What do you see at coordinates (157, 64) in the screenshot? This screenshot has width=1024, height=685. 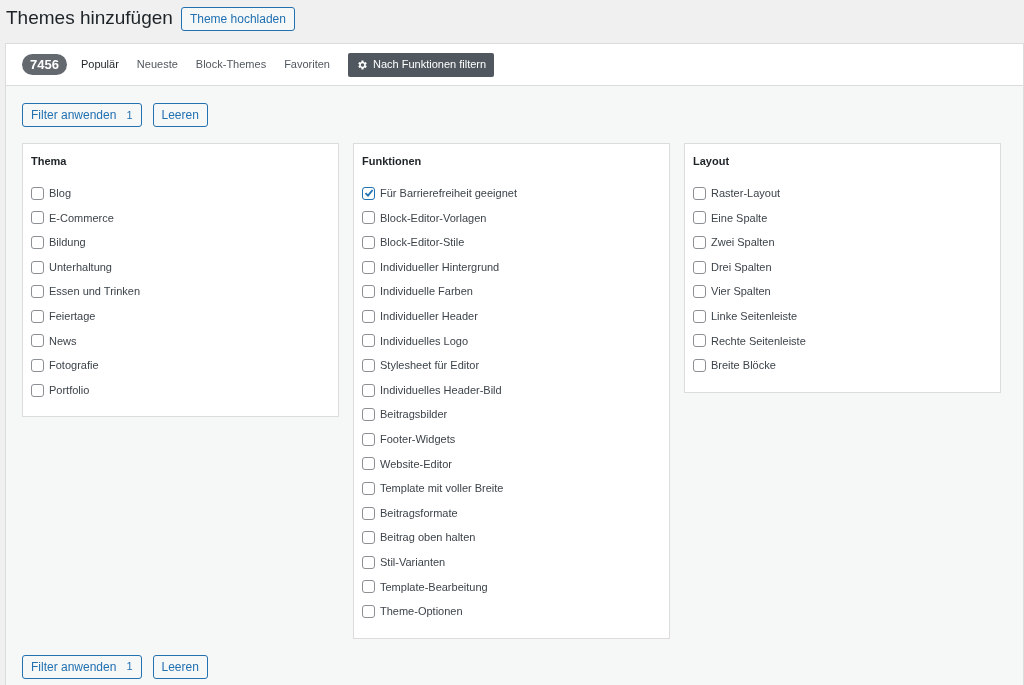 I see `tab: Neueste` at bounding box center [157, 64].